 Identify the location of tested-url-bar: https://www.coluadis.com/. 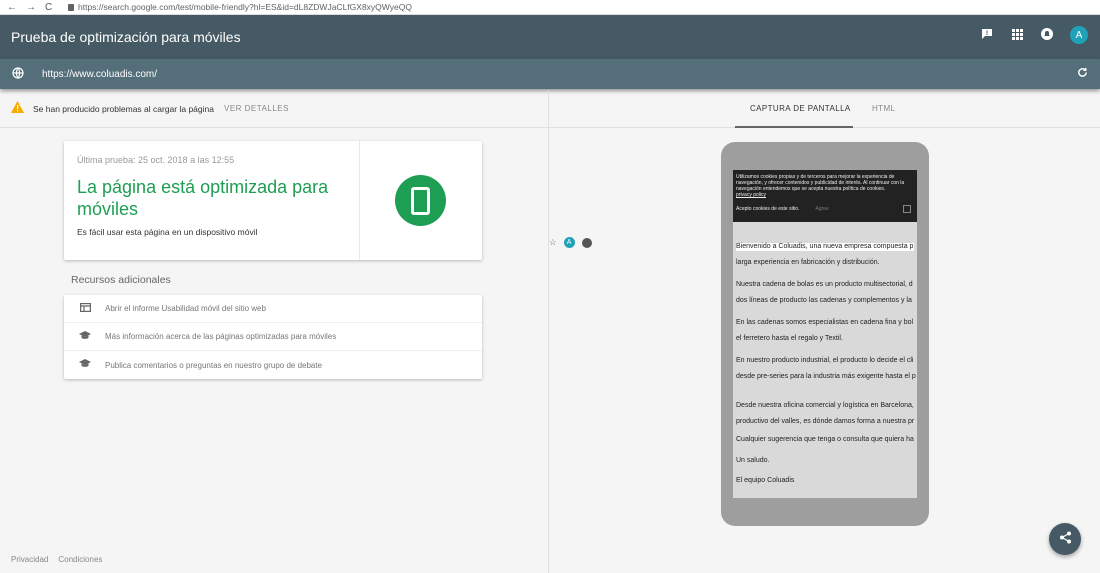
(550, 74).